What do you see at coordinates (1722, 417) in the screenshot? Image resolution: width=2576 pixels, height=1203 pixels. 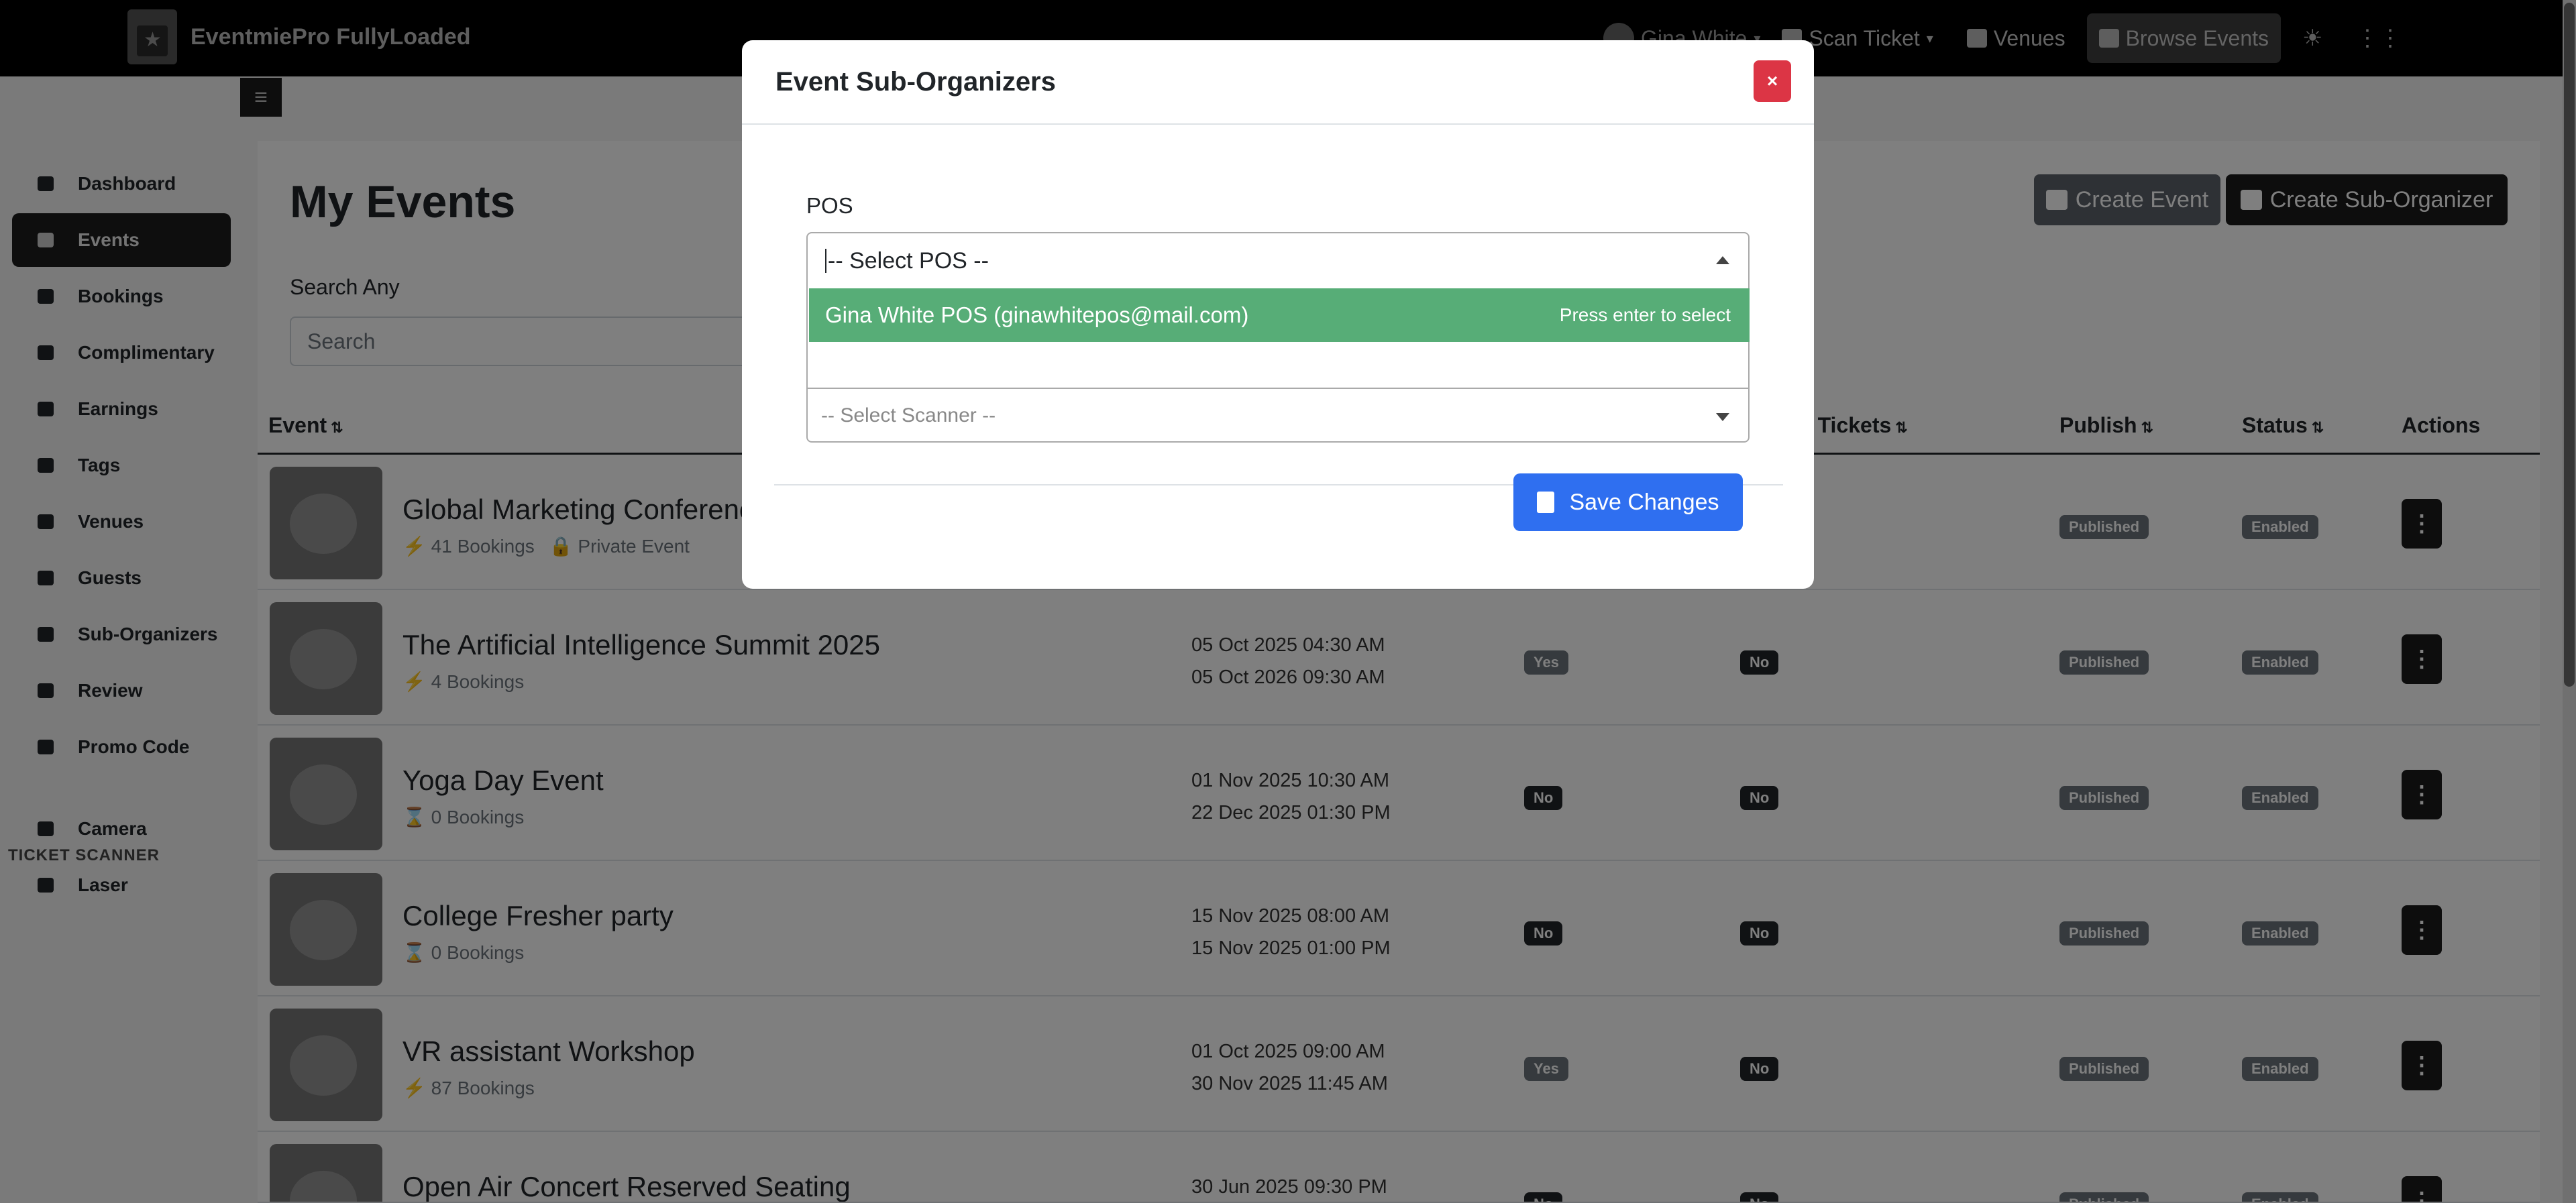 I see `chevron-down-icon` at bounding box center [1722, 417].